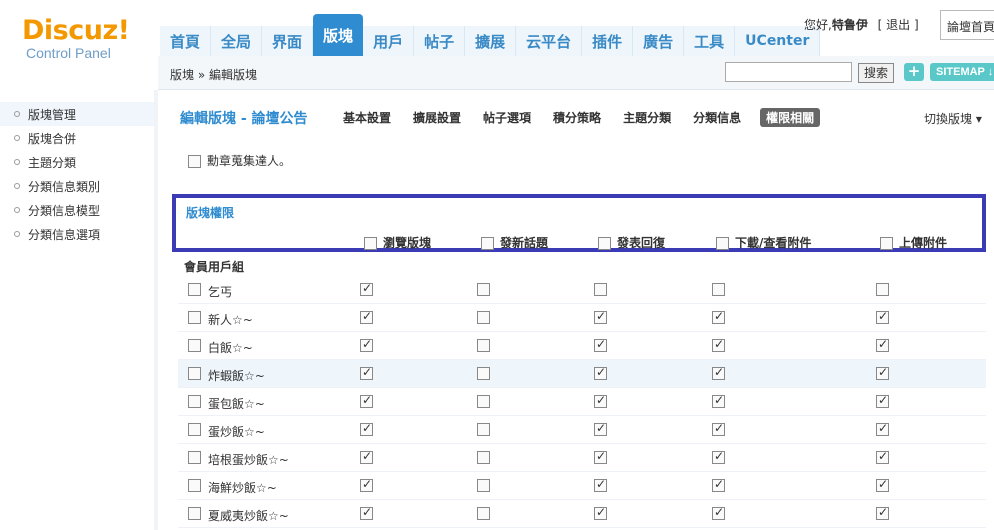 Image resolution: width=994 pixels, height=530 pixels. I want to click on switch-forum-dropdown: 切換版塊 ▾, so click(953, 118).